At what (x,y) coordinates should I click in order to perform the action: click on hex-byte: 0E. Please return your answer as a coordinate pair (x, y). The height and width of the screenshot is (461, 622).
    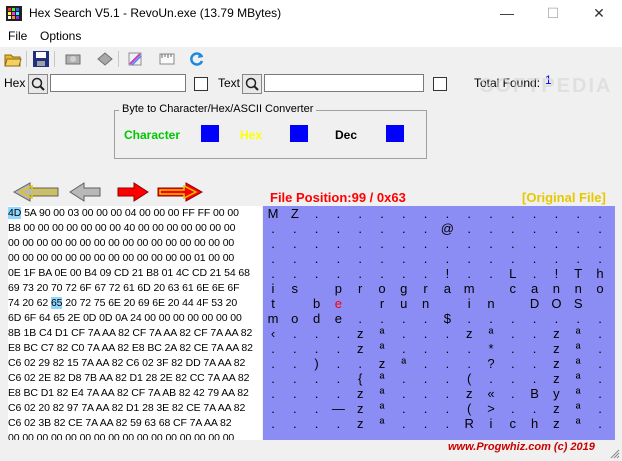
    Looking at the image, I should click on (60, 273).